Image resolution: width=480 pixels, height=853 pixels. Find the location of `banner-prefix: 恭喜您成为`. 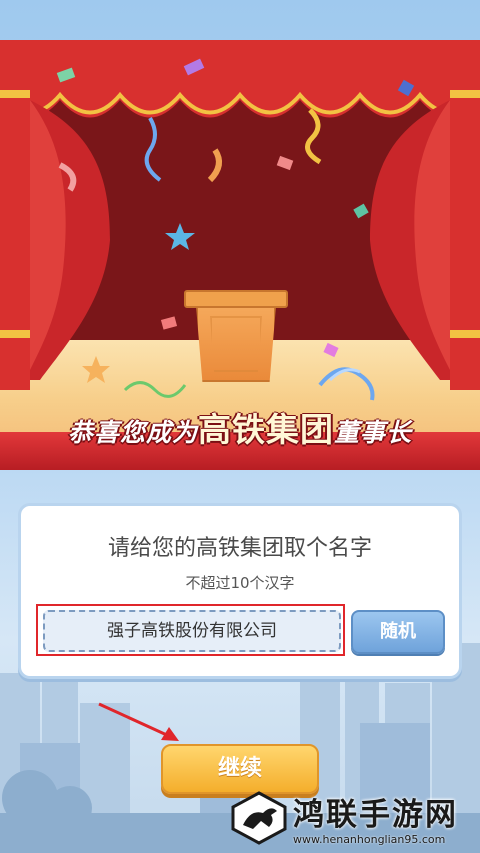

banner-prefix: 恭喜您成为 is located at coordinates (132, 432).